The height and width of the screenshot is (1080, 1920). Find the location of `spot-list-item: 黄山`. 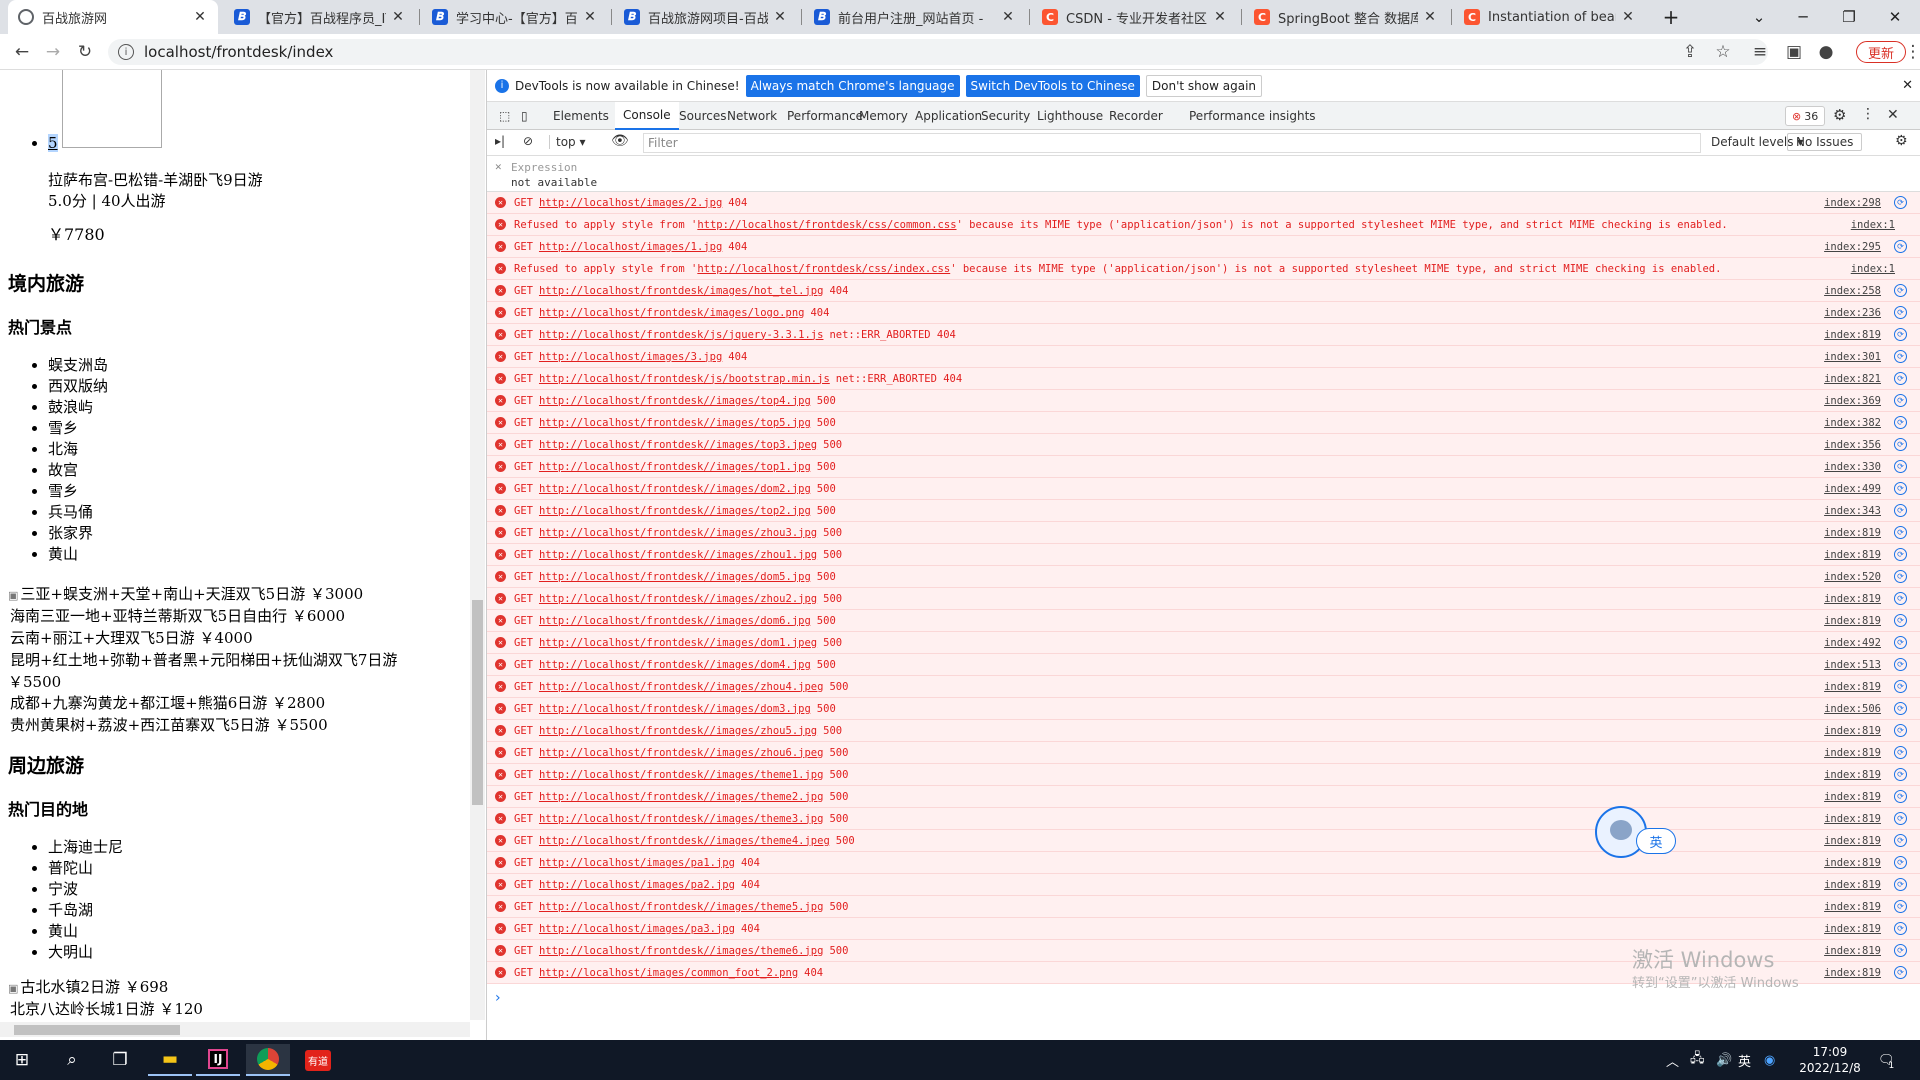

spot-list-item: 黄山 is located at coordinates (78, 554).